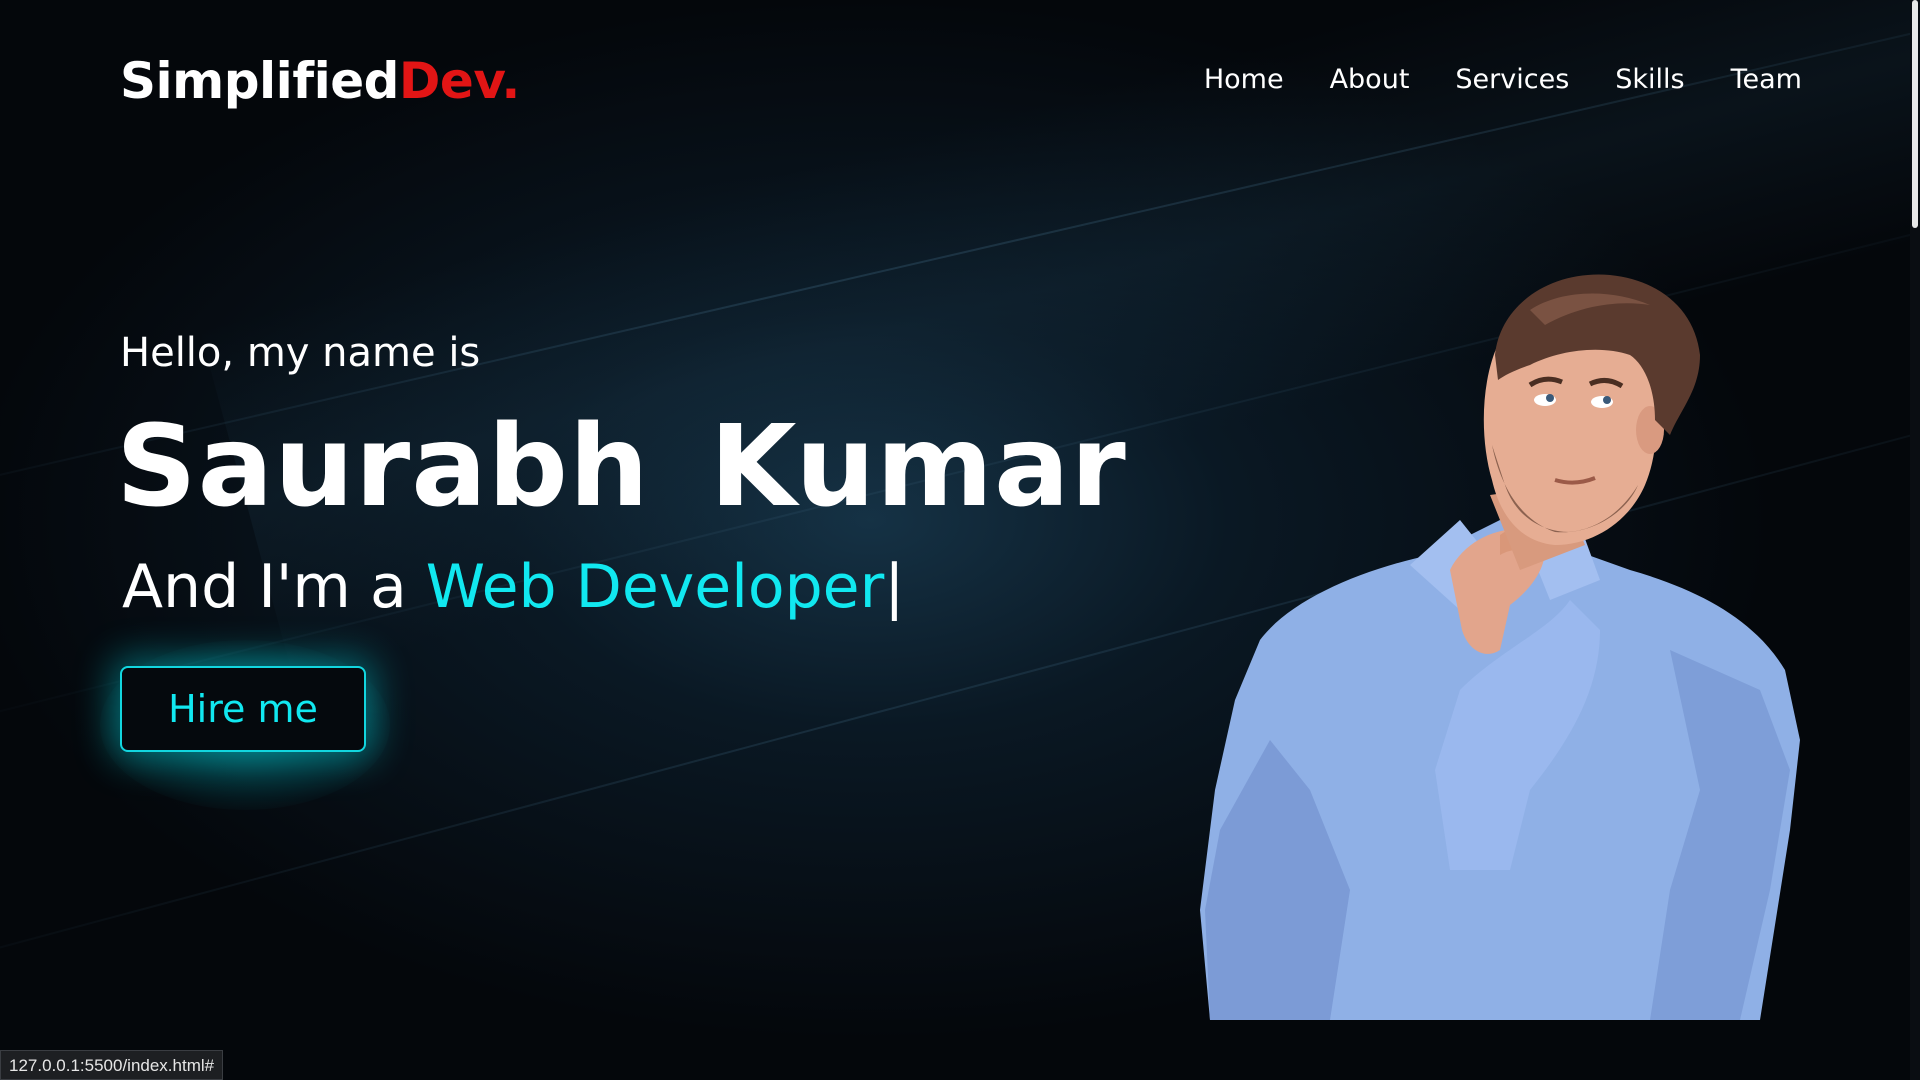  What do you see at coordinates (1766, 79) in the screenshot?
I see `nav-link-team: Team` at bounding box center [1766, 79].